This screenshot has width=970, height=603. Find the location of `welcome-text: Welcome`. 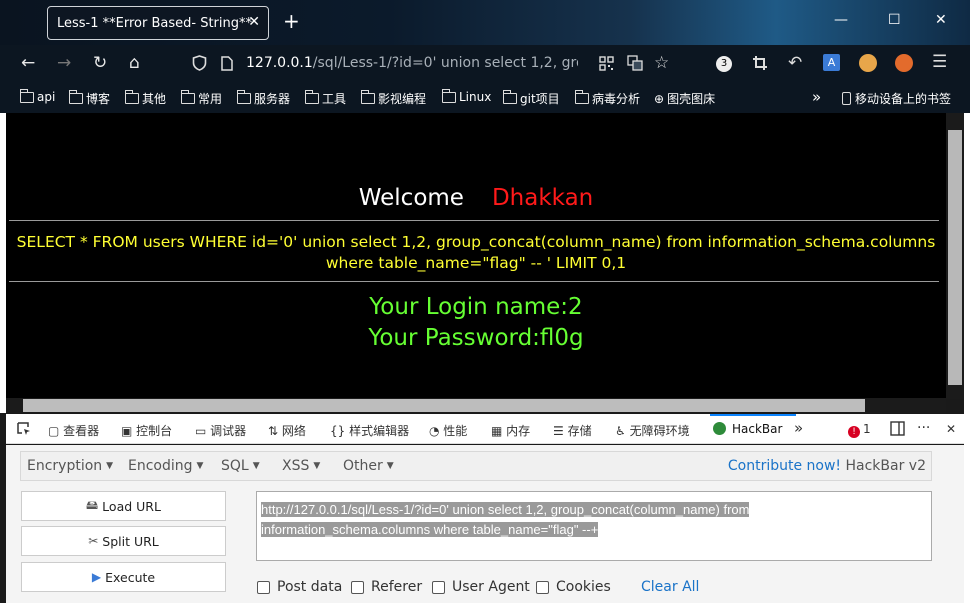

welcome-text: Welcome is located at coordinates (411, 198).